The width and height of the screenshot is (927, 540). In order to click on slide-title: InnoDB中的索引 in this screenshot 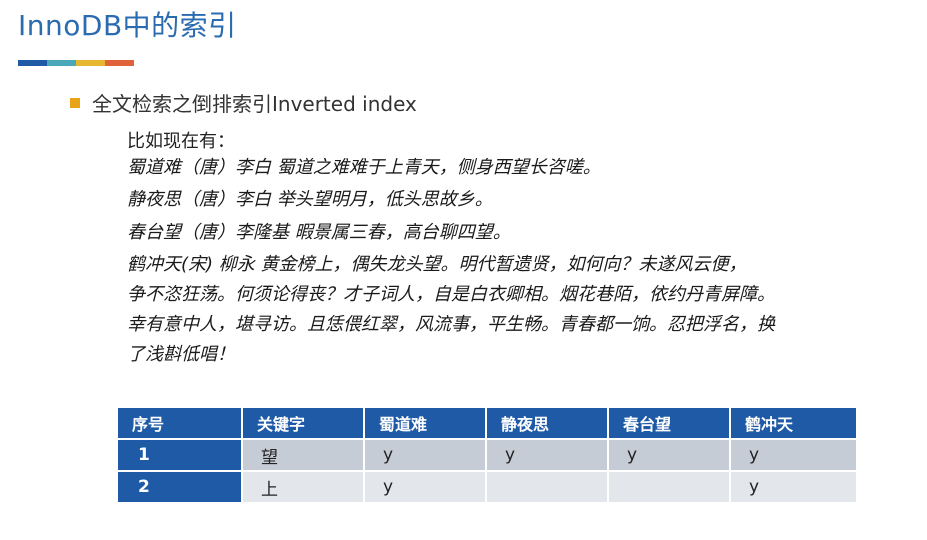, I will do `click(127, 25)`.